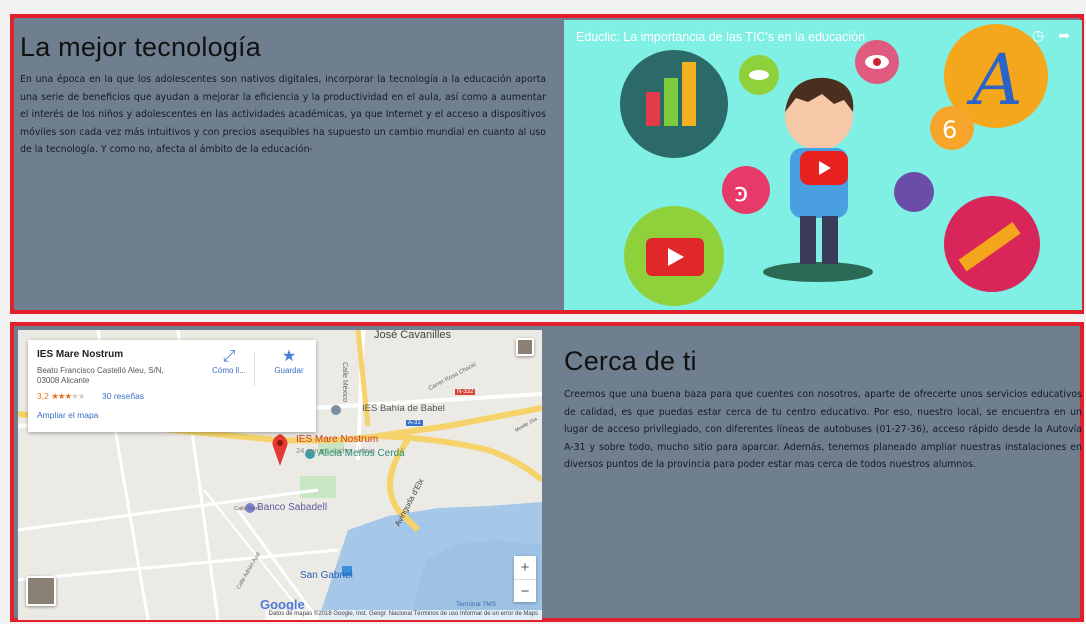 This screenshot has width=1086, height=624. Describe the element at coordinates (476, 604) in the screenshot. I see `map-label-terminal: Terminal TMS` at that location.